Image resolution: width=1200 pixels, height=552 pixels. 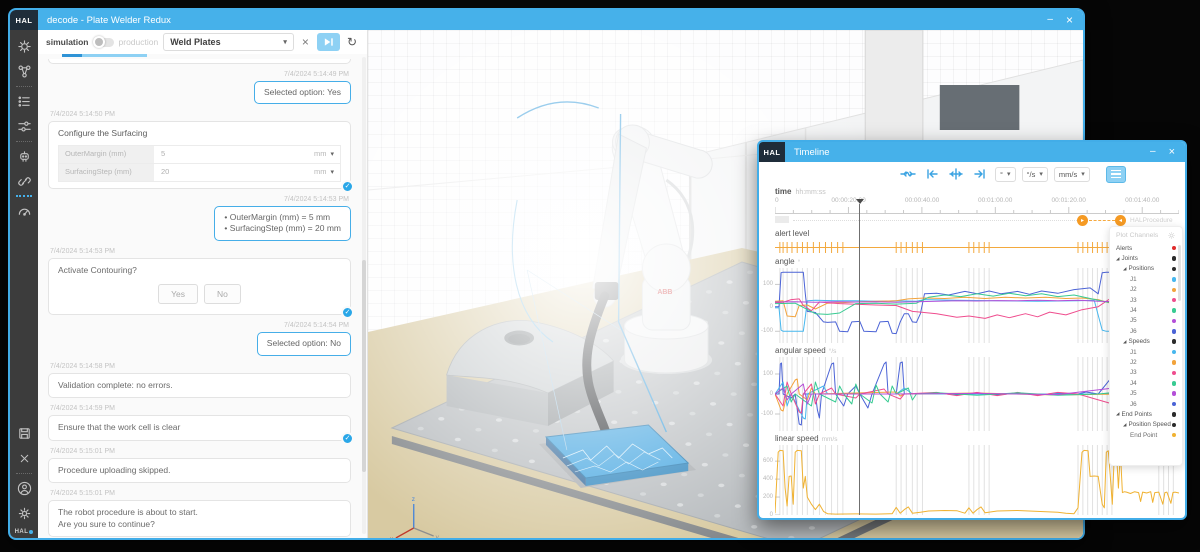 What do you see at coordinates (800, 191) in the screenshot?
I see `time-axis-label: time hh:mm:ss` at bounding box center [800, 191].